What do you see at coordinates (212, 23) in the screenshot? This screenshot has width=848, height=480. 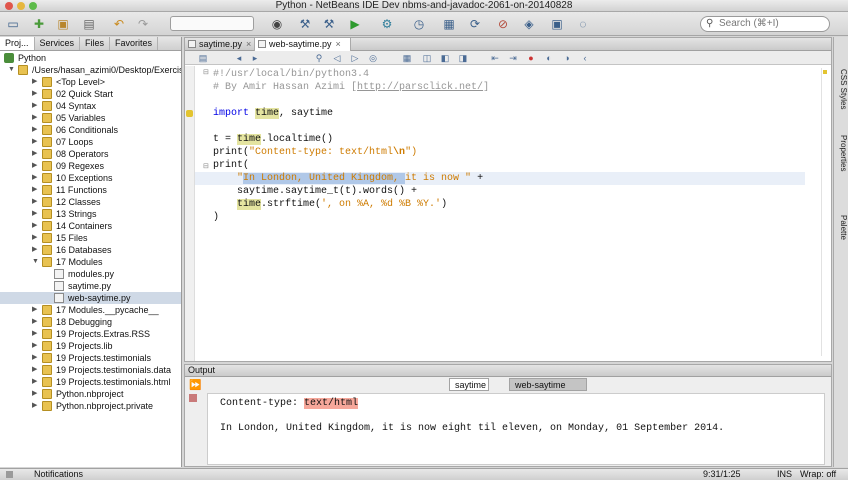 I see `configuration-select` at bounding box center [212, 23].